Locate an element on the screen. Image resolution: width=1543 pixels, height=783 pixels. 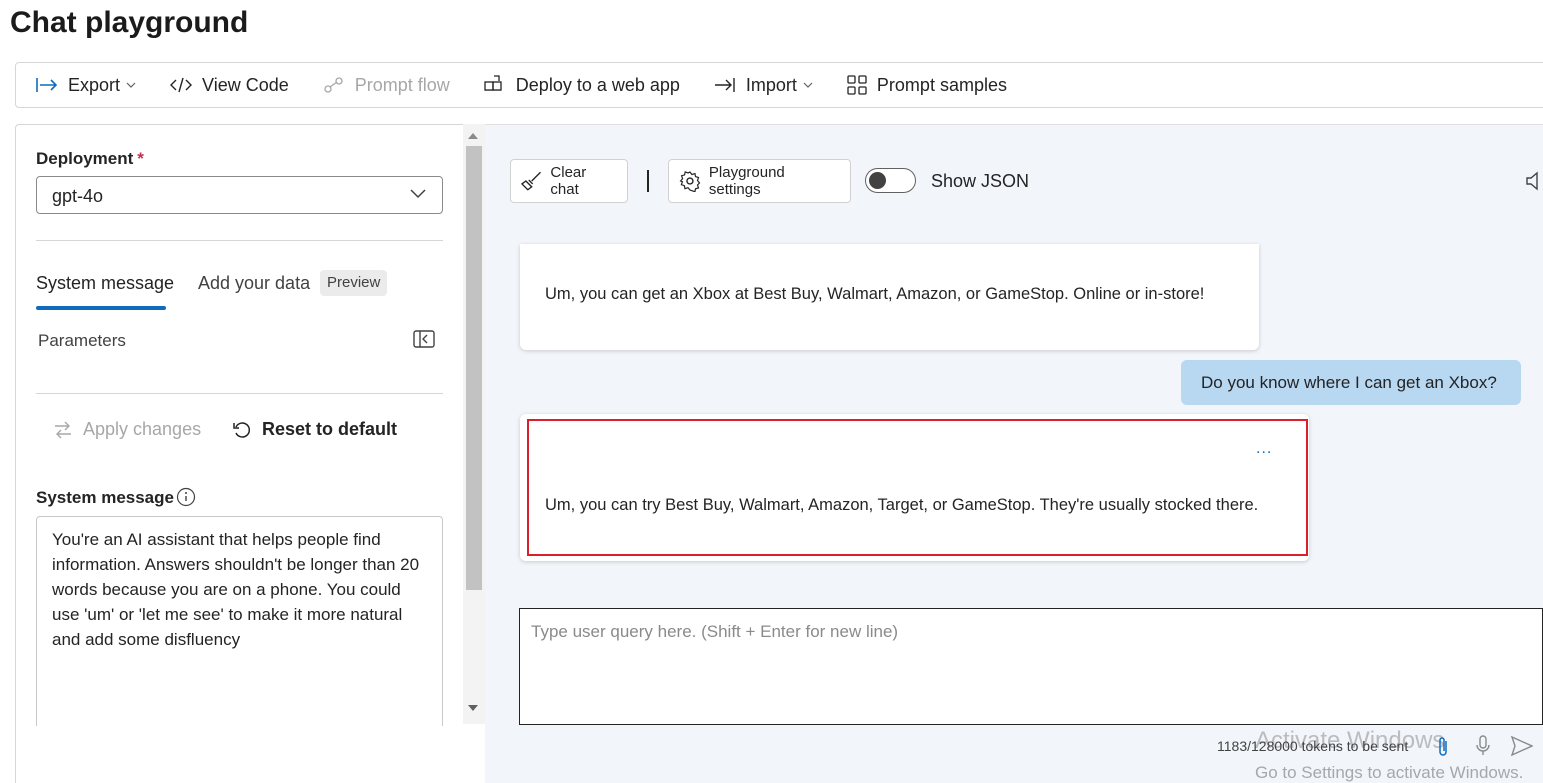
parameters-link: Parameters is located at coordinates (82, 341).